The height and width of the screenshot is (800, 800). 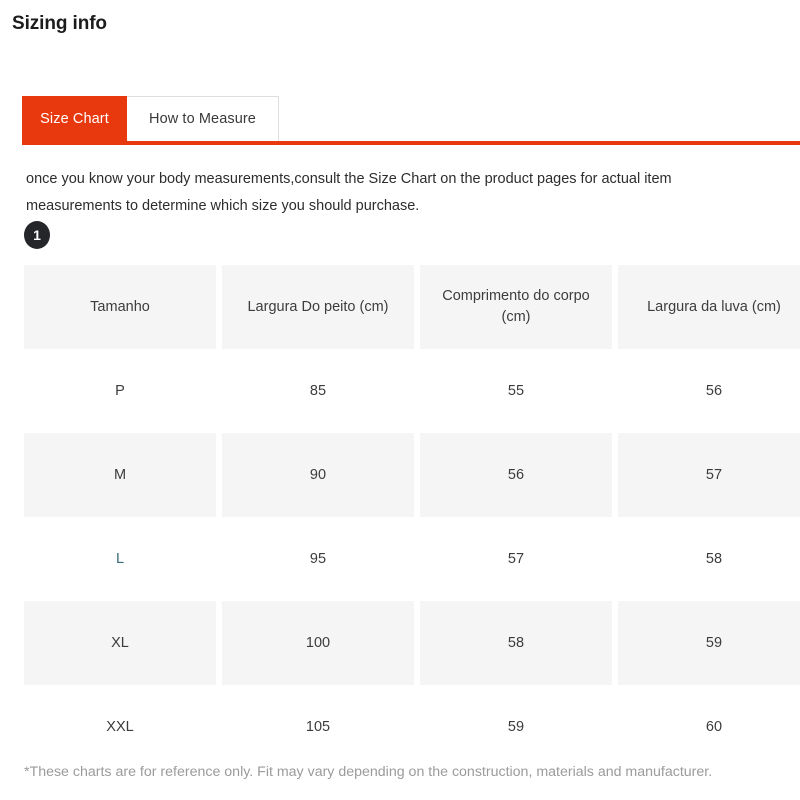 What do you see at coordinates (318, 475) in the screenshot?
I see `cell-chest: 90` at bounding box center [318, 475].